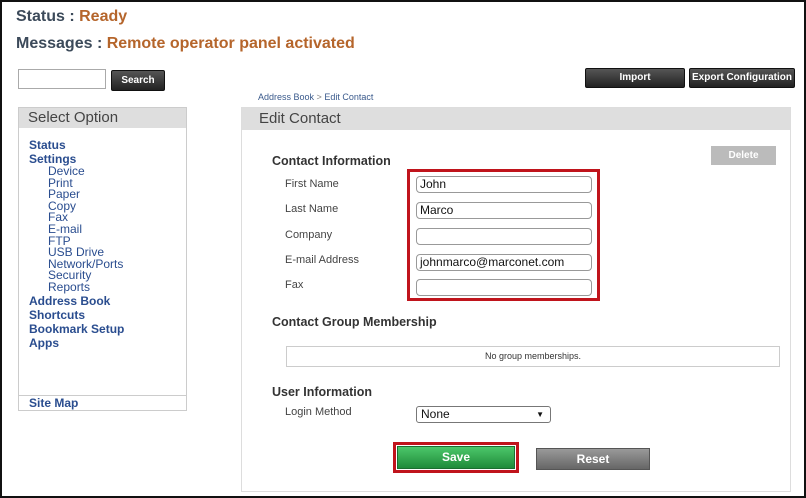 This screenshot has width=806, height=498. Describe the element at coordinates (107, 287) in the screenshot. I see `sidebar-item-reports: Reports` at that location.